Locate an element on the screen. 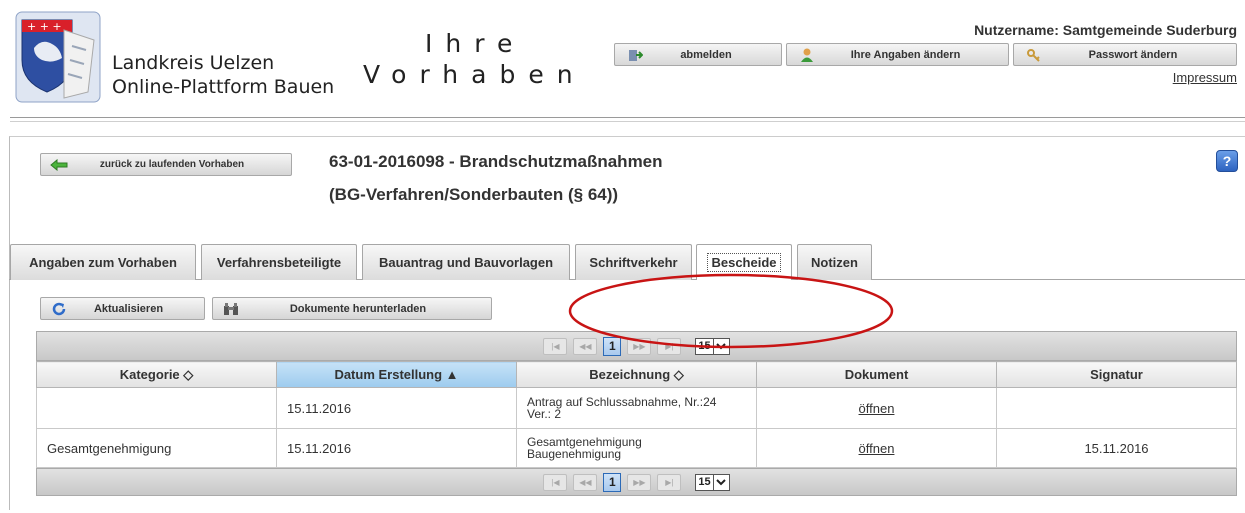  header-divider is located at coordinates (627, 117).